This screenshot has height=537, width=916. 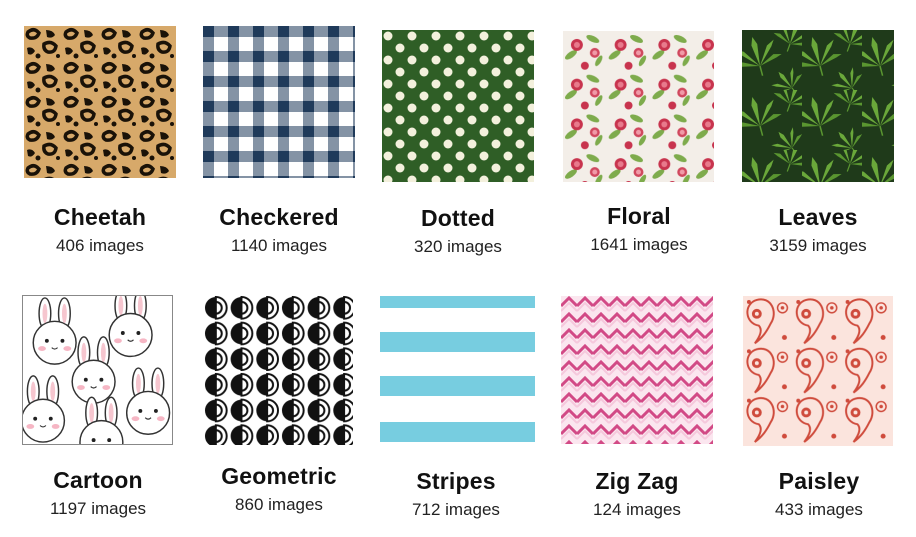 I want to click on leaves-pattern-image, so click(x=818, y=106).